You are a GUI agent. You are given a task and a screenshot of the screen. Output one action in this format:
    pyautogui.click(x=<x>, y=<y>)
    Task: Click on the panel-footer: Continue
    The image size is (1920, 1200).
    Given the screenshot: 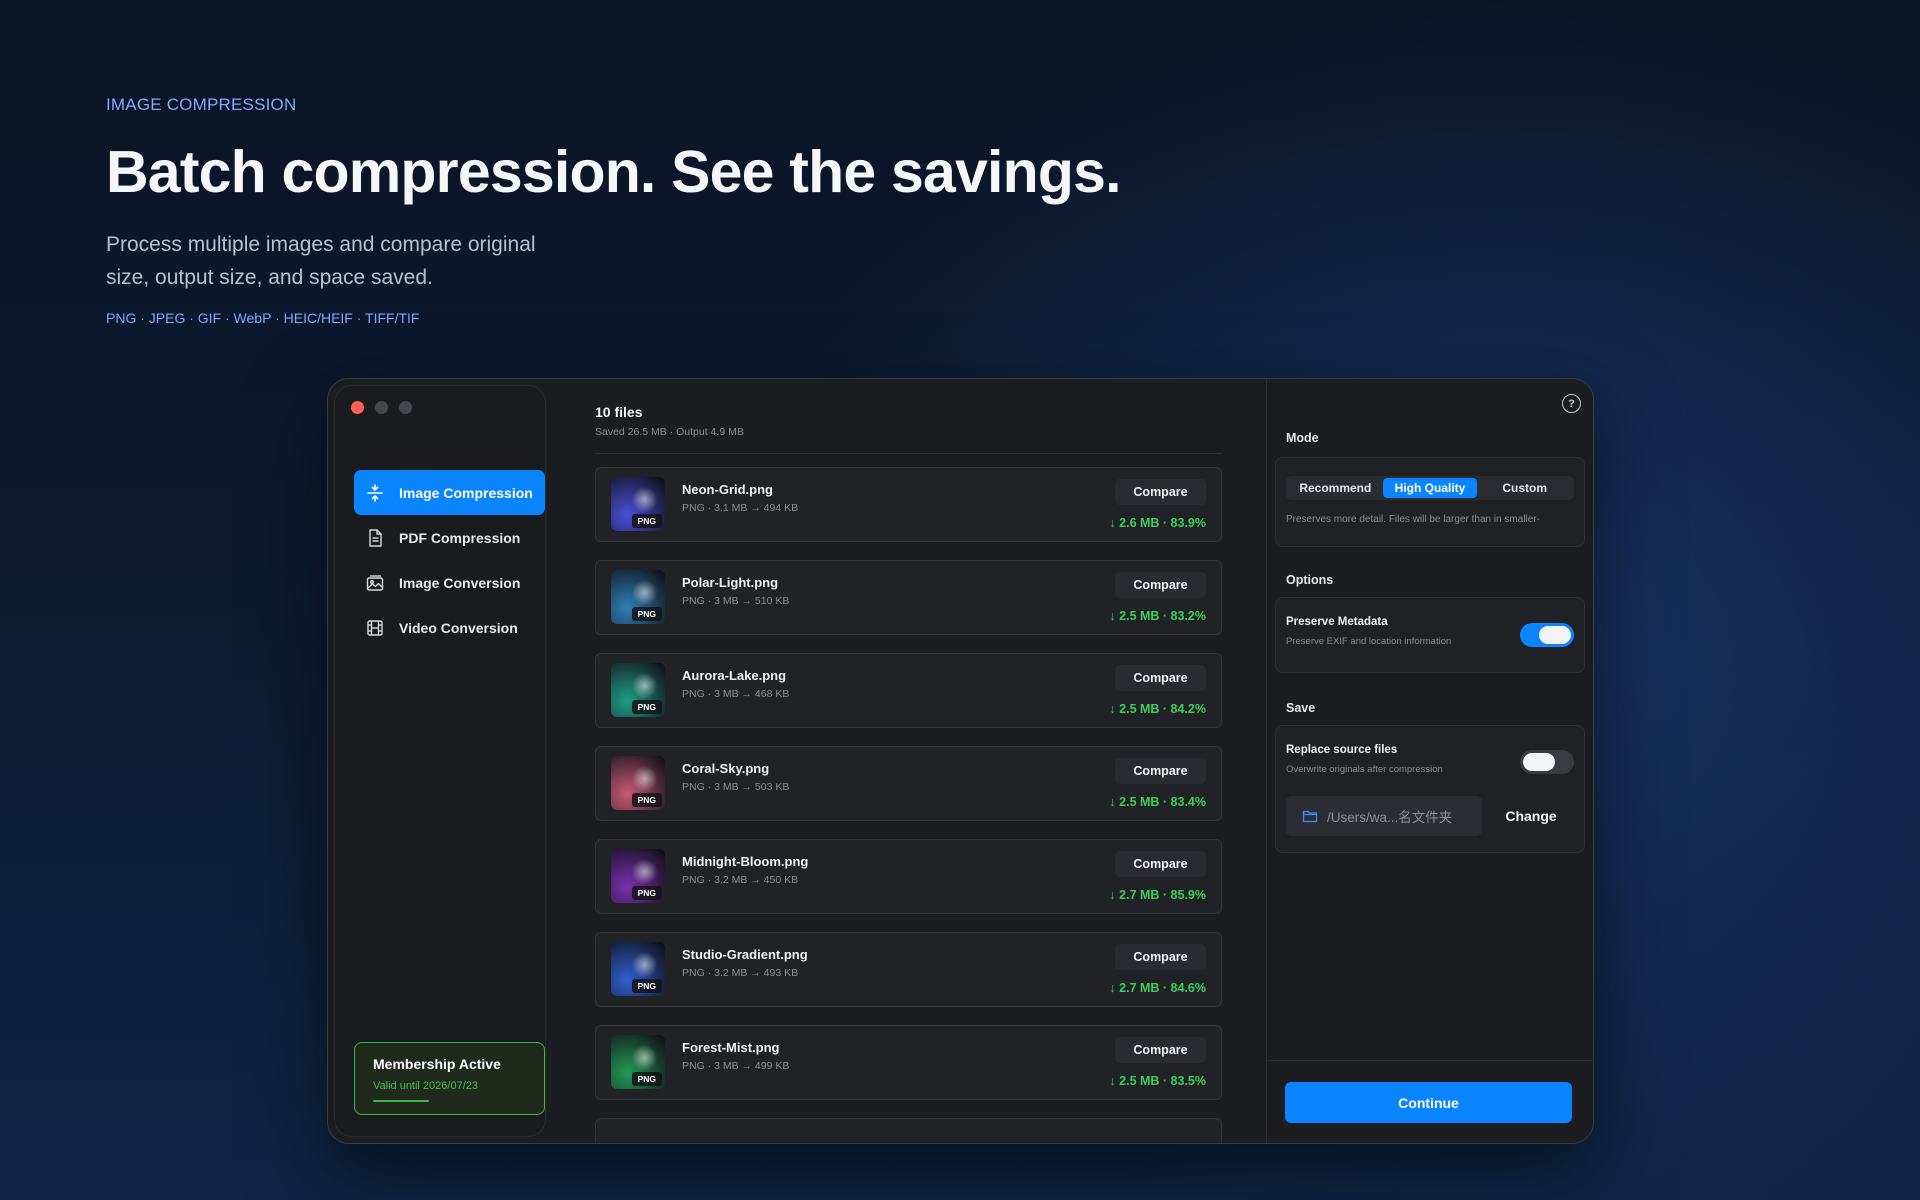 What is the action you would take?
    pyautogui.click(x=1430, y=1101)
    